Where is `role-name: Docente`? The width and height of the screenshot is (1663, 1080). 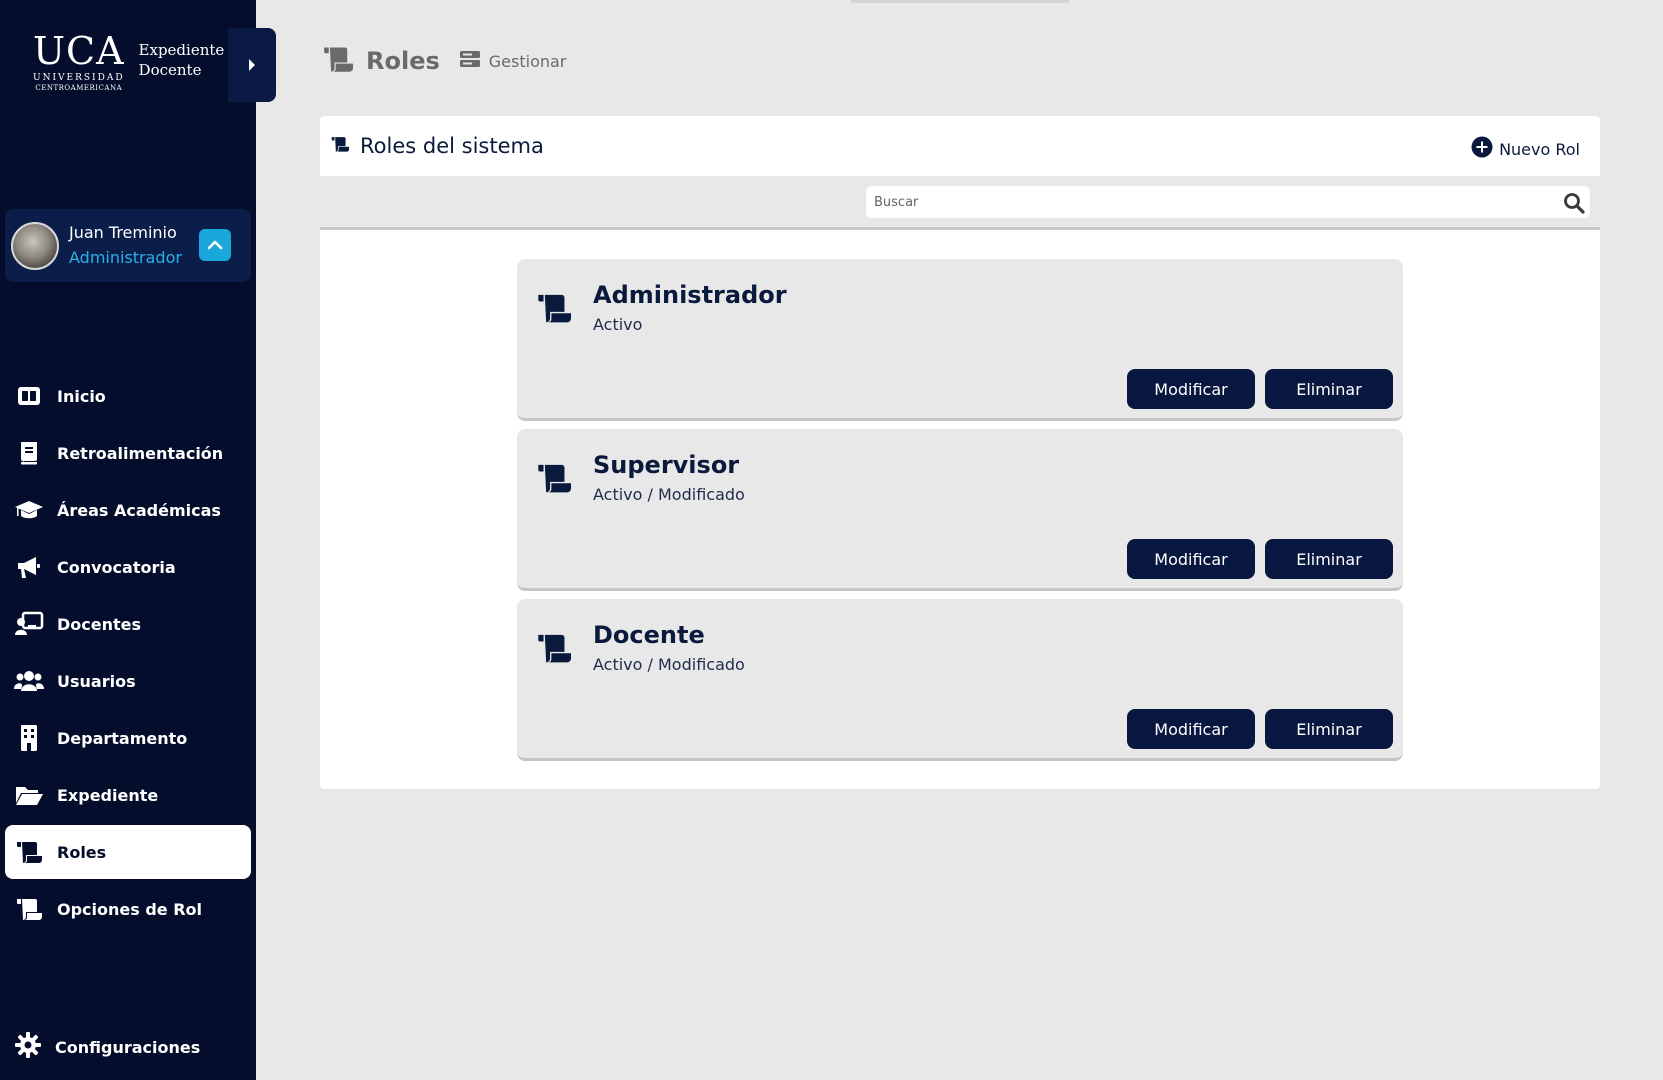 role-name: Docente is located at coordinates (649, 635).